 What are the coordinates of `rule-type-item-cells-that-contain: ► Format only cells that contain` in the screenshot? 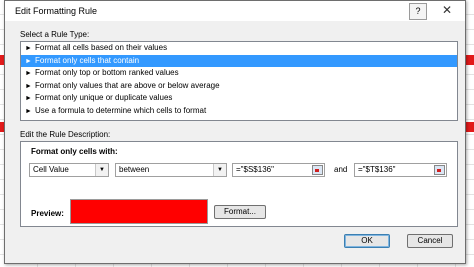 It's located at (239, 60).